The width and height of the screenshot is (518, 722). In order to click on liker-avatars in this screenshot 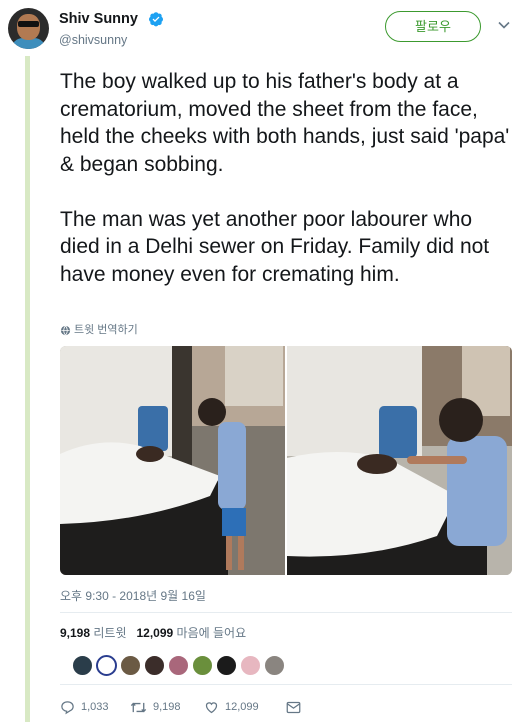, I will do `click(178, 665)`.